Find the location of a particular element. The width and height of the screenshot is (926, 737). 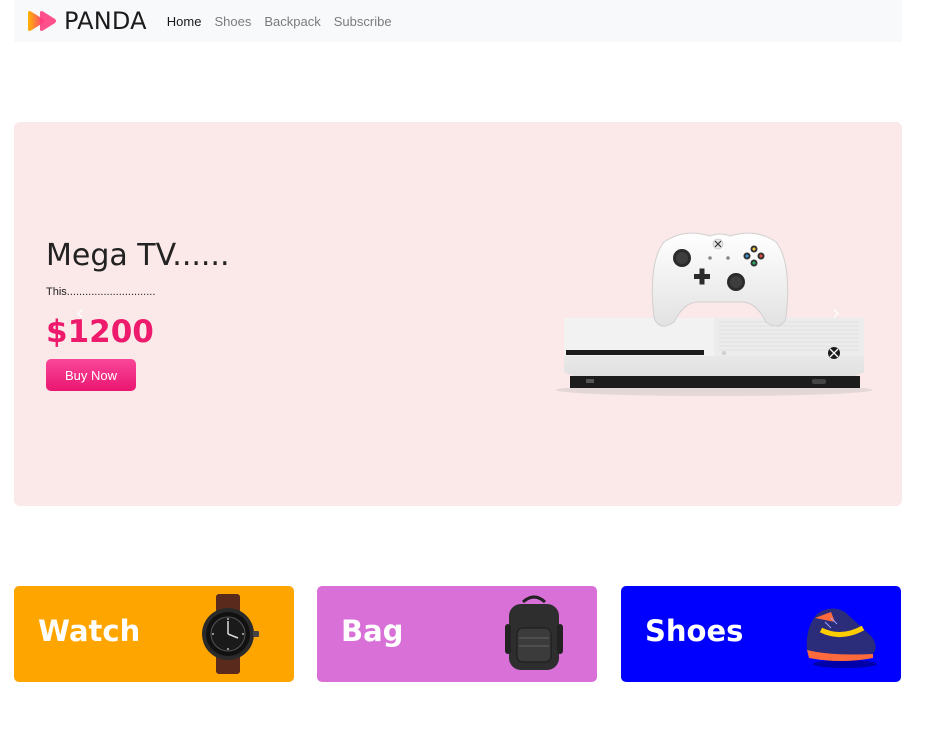

category-card-bag: Bag is located at coordinates (457, 634).